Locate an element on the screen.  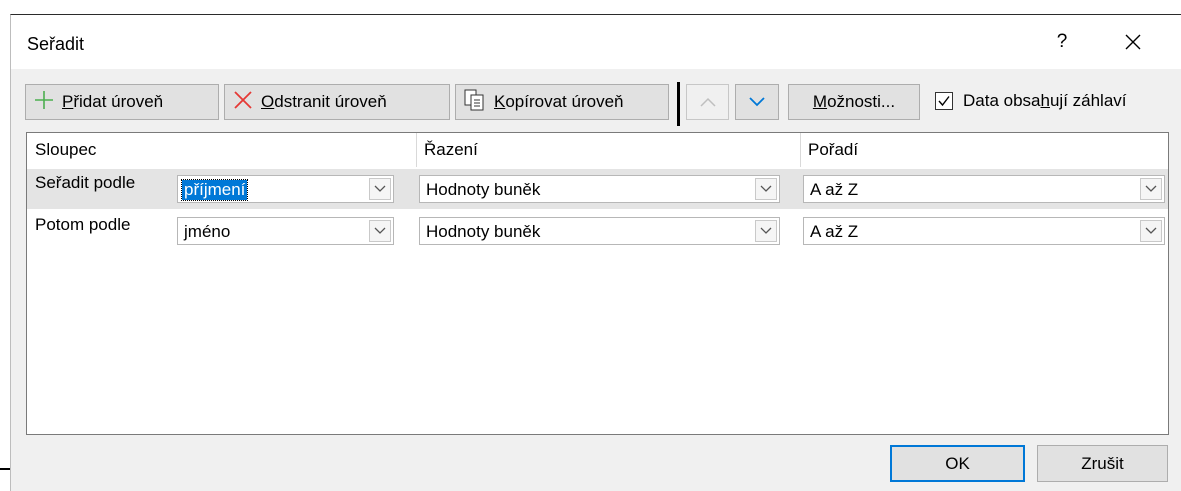
help-button: ? is located at coordinates (1062, 43).